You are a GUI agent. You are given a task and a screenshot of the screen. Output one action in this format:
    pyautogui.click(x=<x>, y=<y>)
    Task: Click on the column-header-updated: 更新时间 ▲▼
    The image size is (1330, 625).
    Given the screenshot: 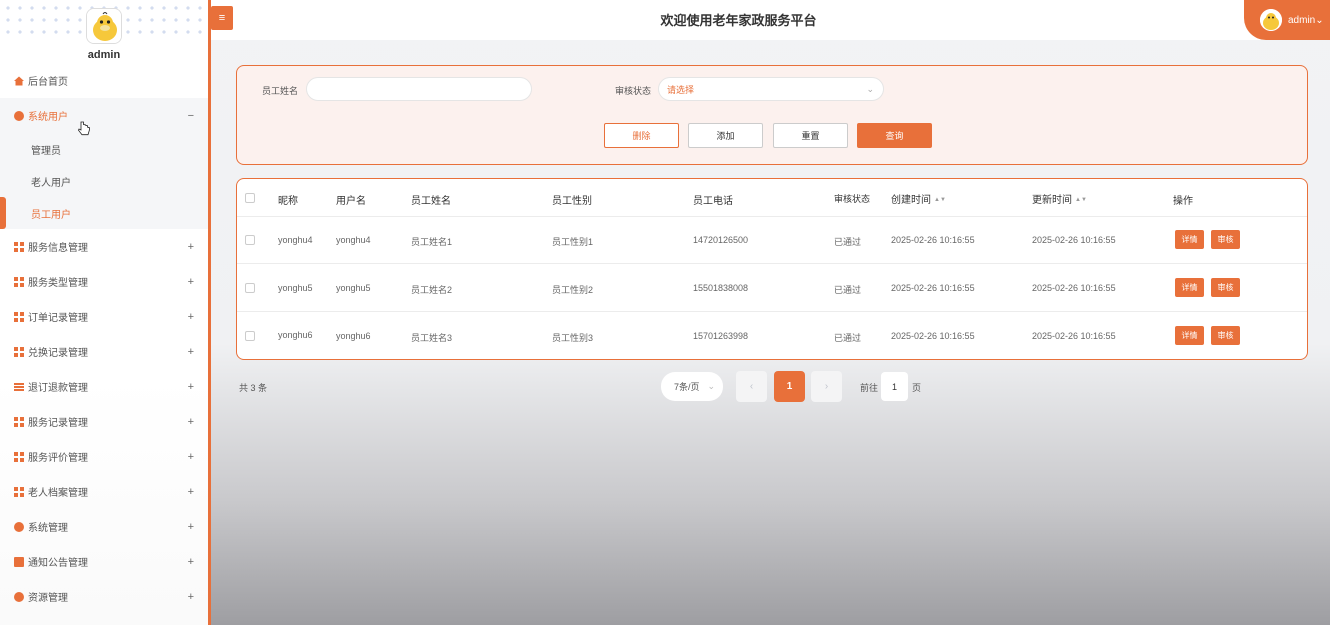 What is the action you would take?
    pyautogui.click(x=1059, y=198)
    